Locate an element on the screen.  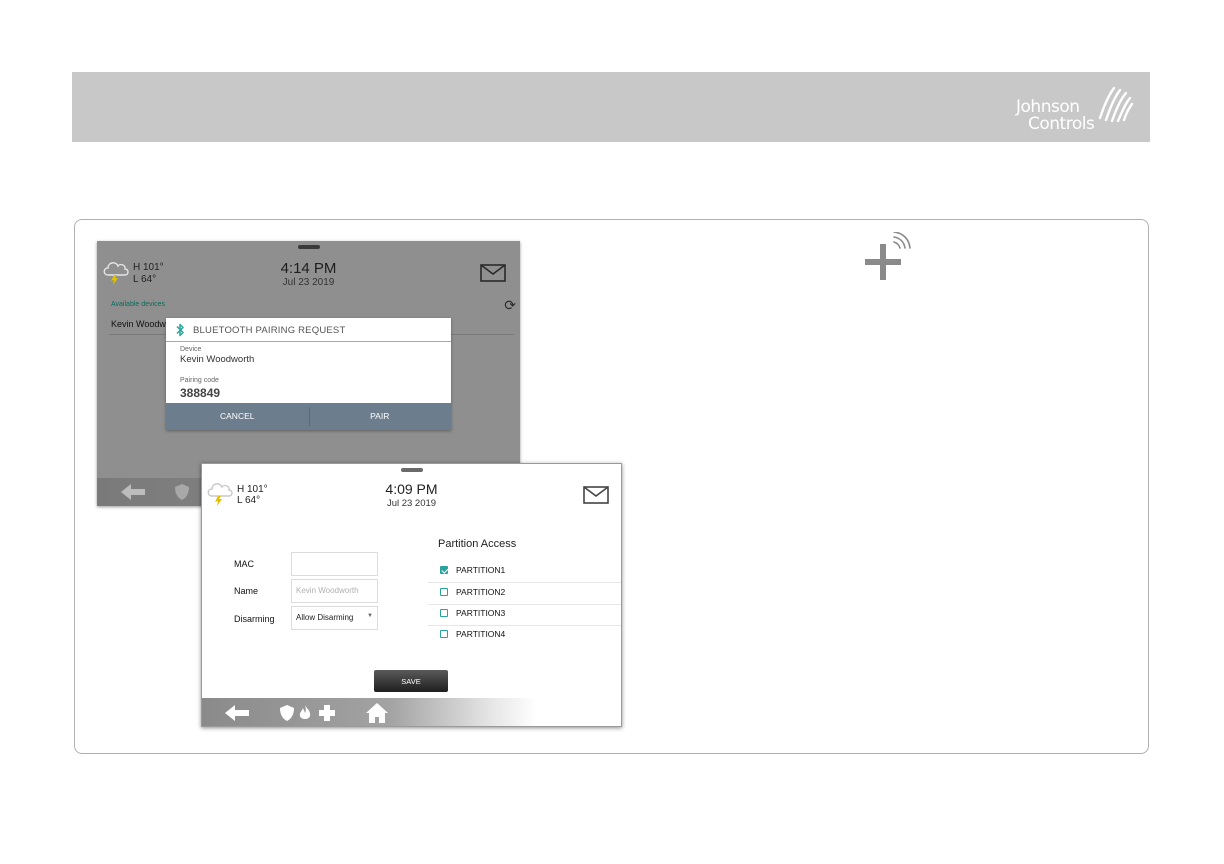
dialog-actions: CANCEL PAIR is located at coordinates (308, 416).